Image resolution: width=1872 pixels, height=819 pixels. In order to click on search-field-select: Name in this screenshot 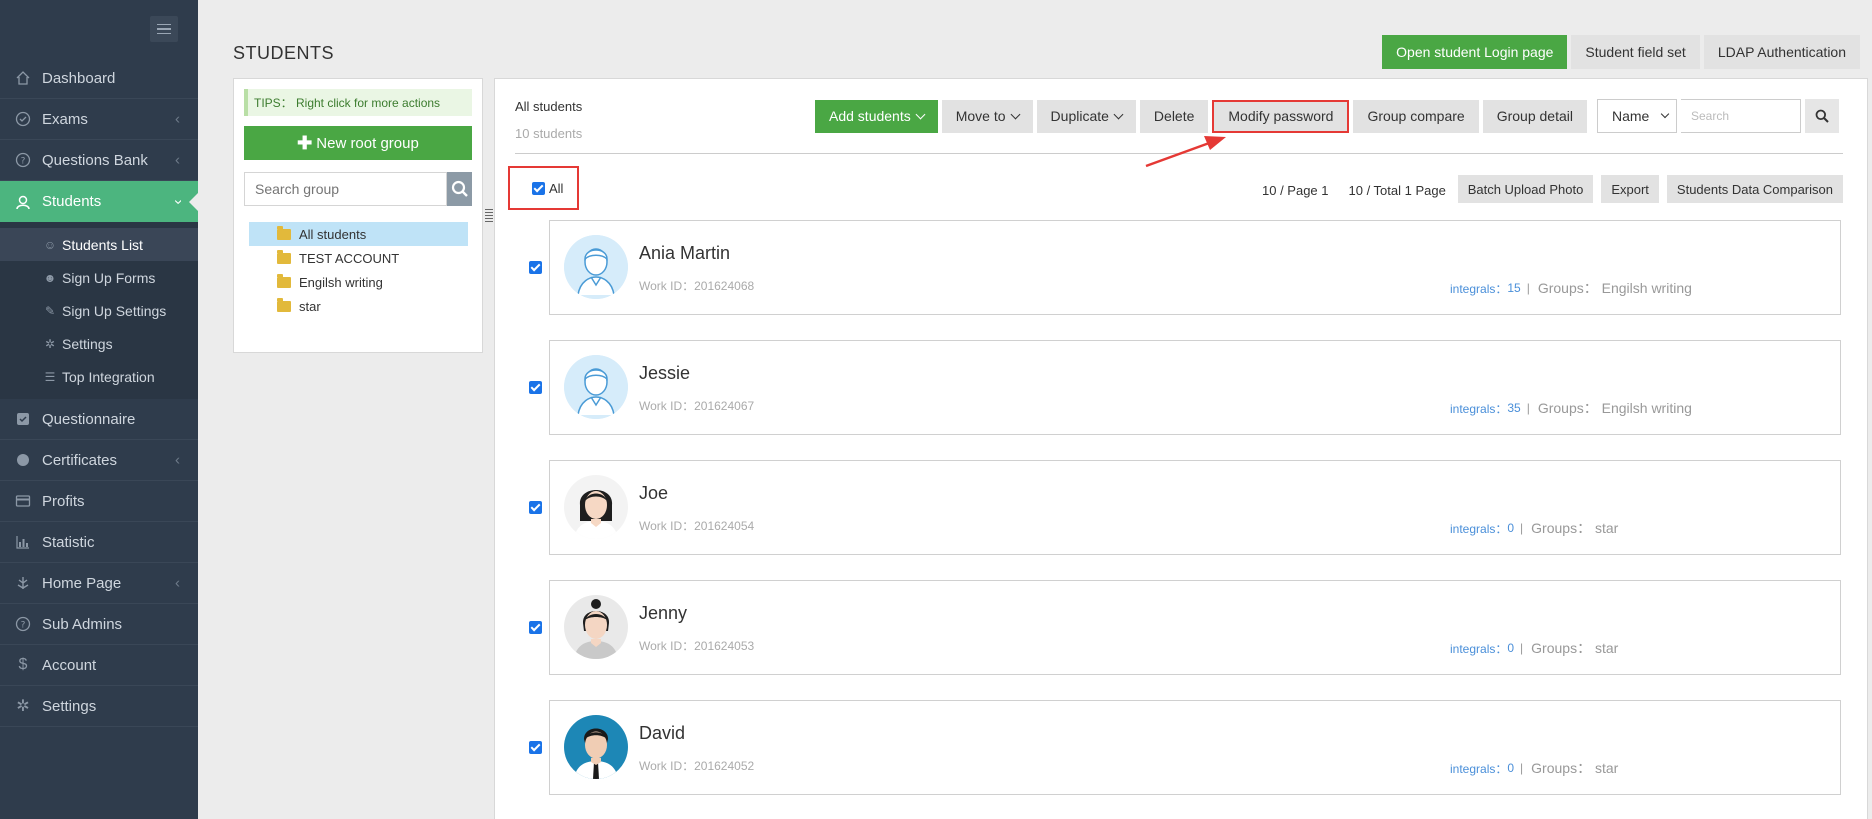, I will do `click(1637, 116)`.